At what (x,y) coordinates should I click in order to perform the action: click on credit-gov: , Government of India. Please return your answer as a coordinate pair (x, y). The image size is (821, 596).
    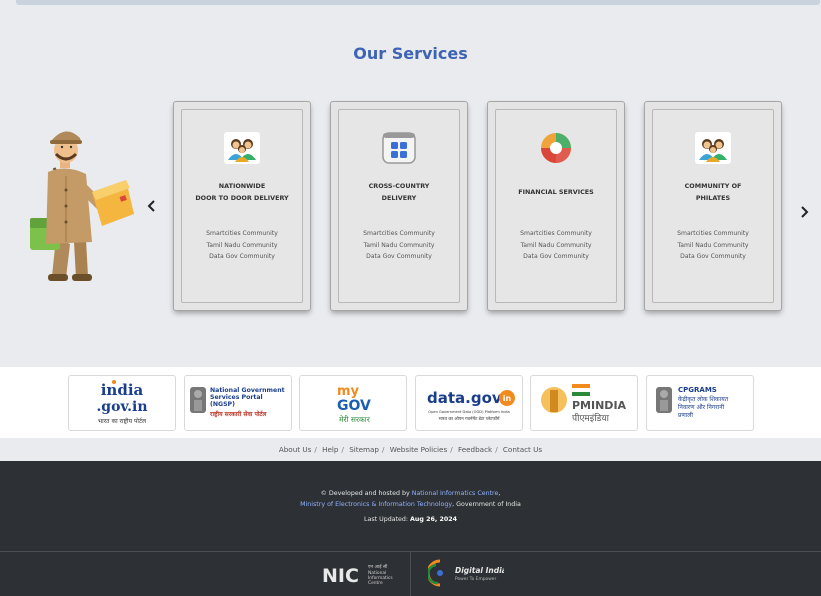
    Looking at the image, I should click on (486, 504).